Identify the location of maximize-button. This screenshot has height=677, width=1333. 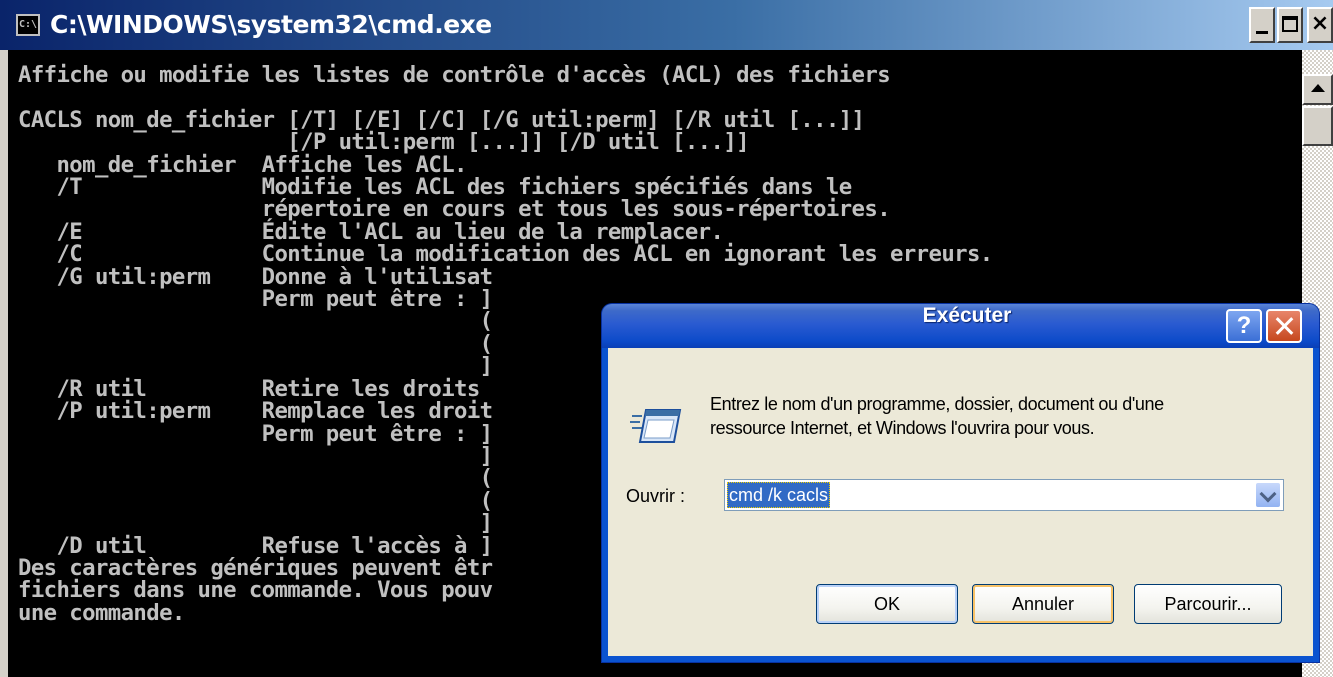
(1290, 25).